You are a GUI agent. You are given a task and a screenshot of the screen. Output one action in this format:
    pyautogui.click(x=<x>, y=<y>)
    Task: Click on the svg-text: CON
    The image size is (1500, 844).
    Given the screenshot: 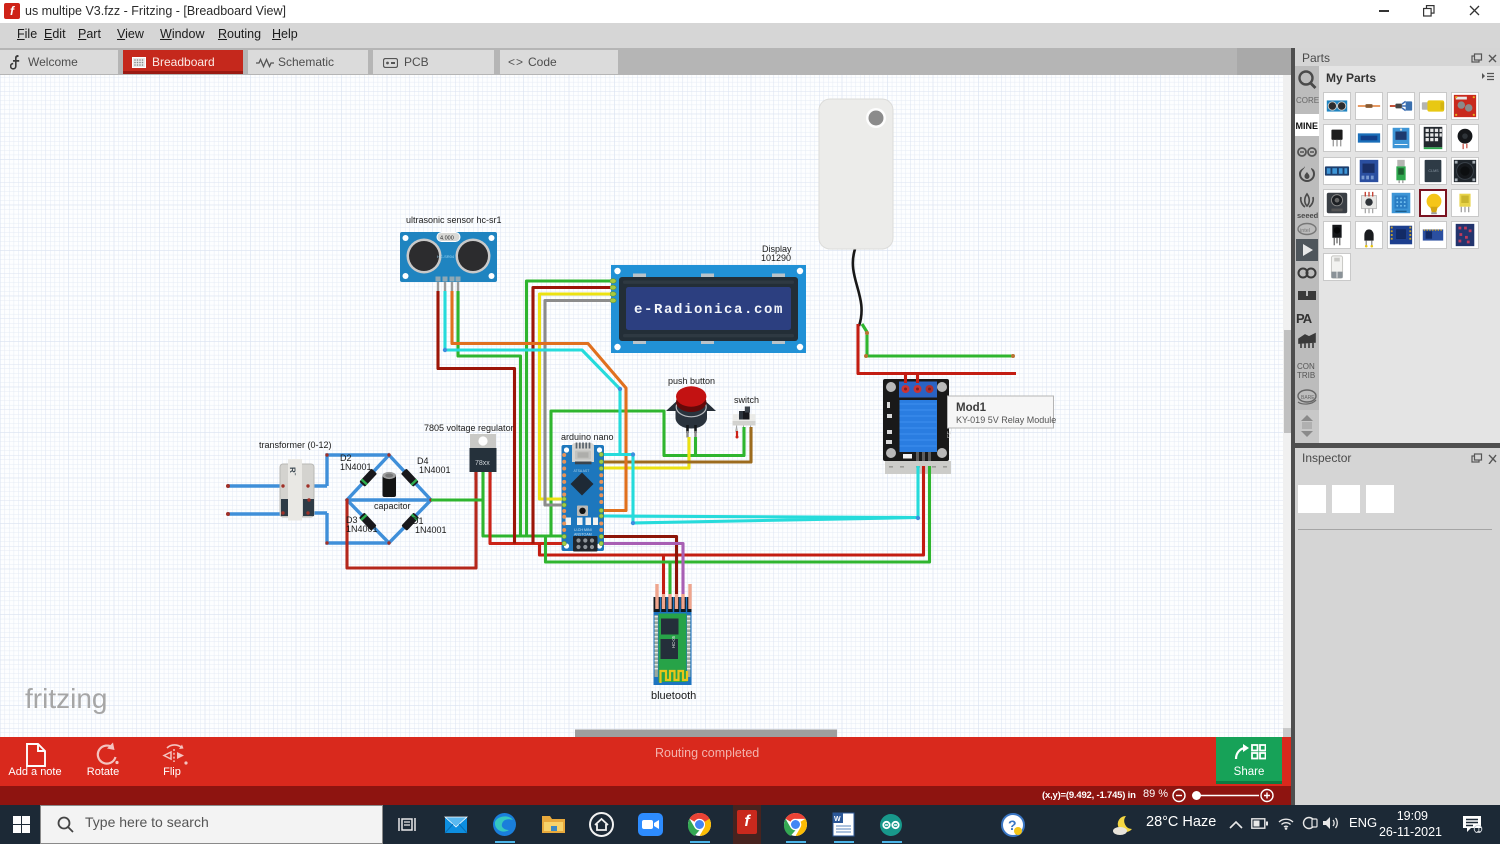 What is the action you would take?
    pyautogui.click(x=1306, y=366)
    